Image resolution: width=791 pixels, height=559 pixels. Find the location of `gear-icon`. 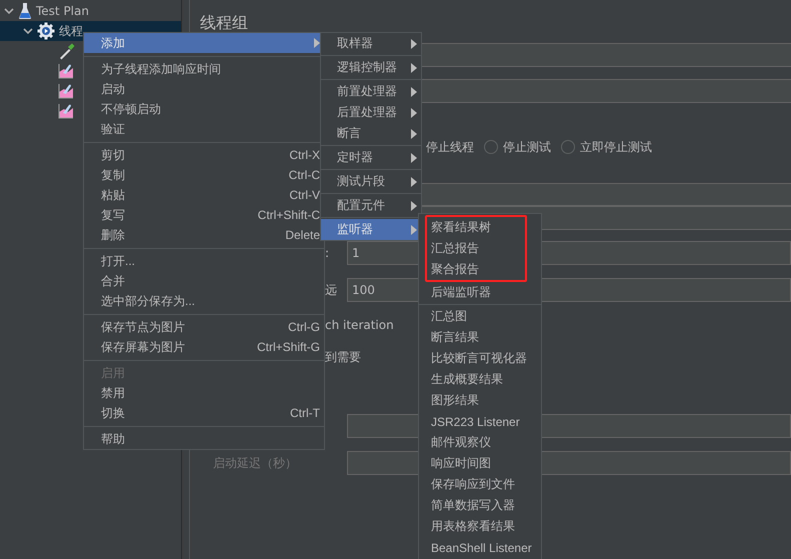

gear-icon is located at coordinates (46, 31).